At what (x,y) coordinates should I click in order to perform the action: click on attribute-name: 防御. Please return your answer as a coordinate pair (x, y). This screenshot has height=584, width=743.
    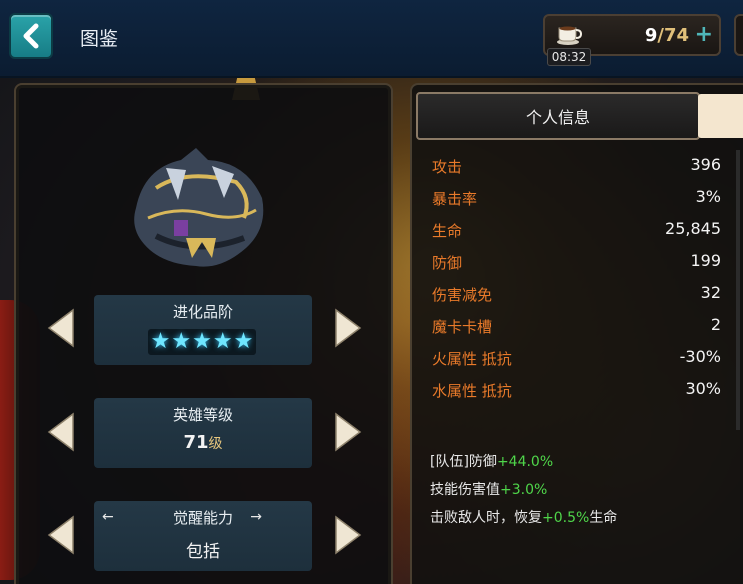
    Looking at the image, I should click on (447, 263).